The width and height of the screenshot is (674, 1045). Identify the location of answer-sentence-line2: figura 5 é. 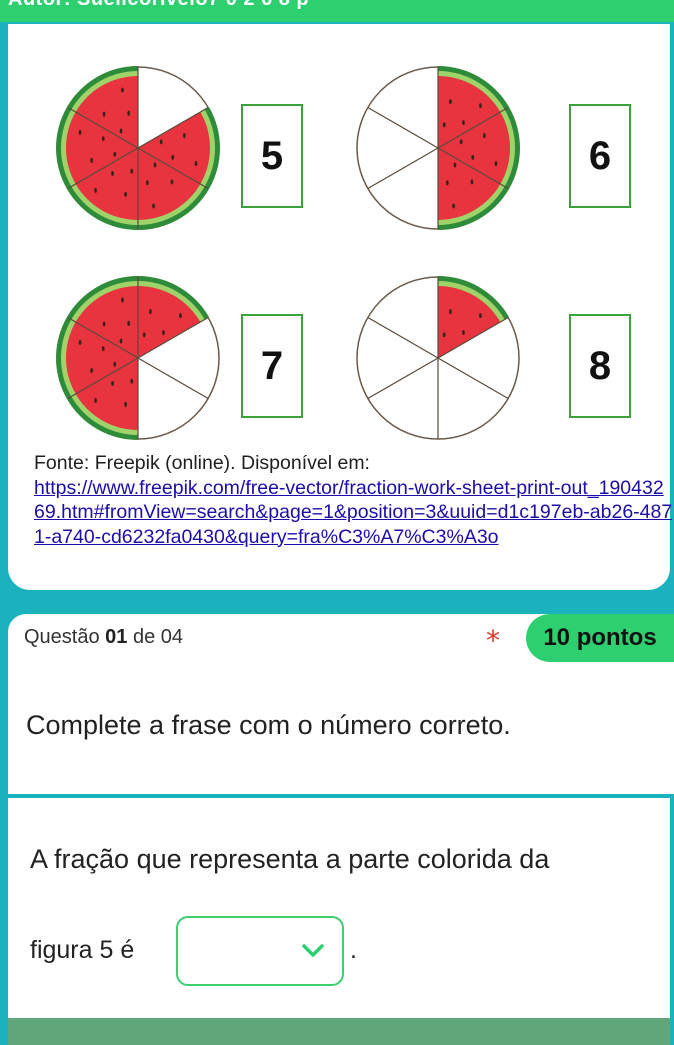
(82, 950).